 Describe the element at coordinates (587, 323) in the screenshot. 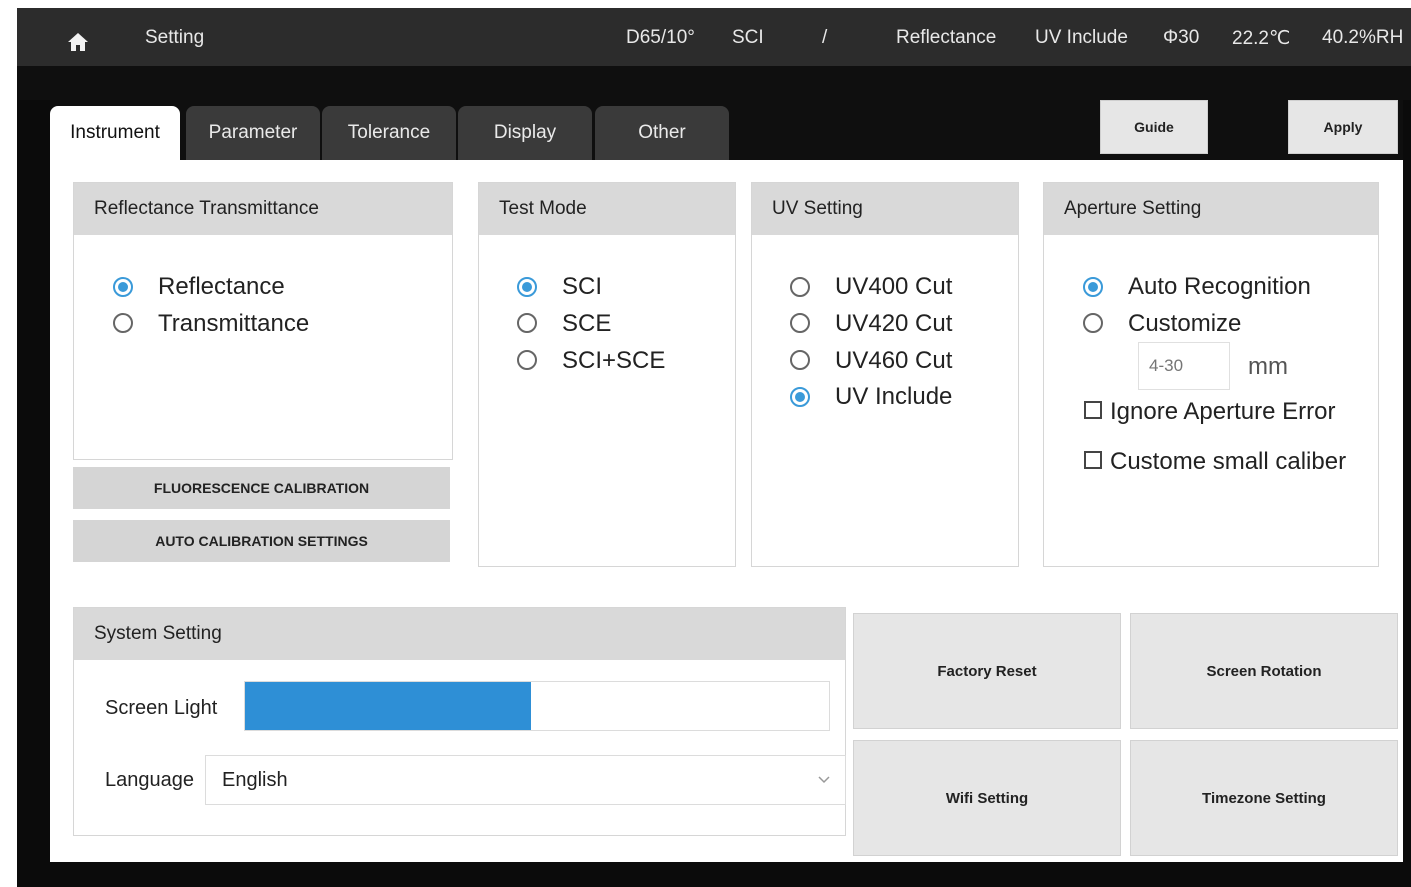

I see `option-label: SCE` at that location.